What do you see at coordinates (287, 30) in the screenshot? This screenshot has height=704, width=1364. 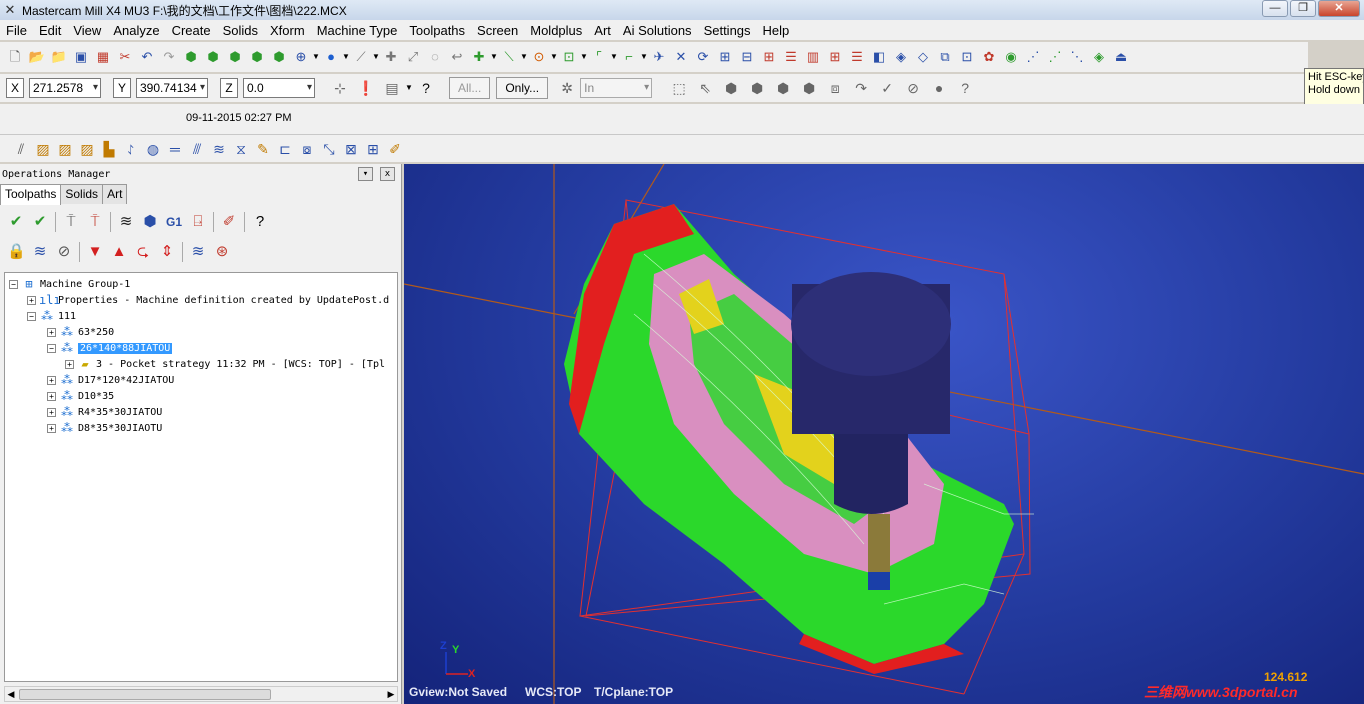 I see `menu-xform: Xform` at bounding box center [287, 30].